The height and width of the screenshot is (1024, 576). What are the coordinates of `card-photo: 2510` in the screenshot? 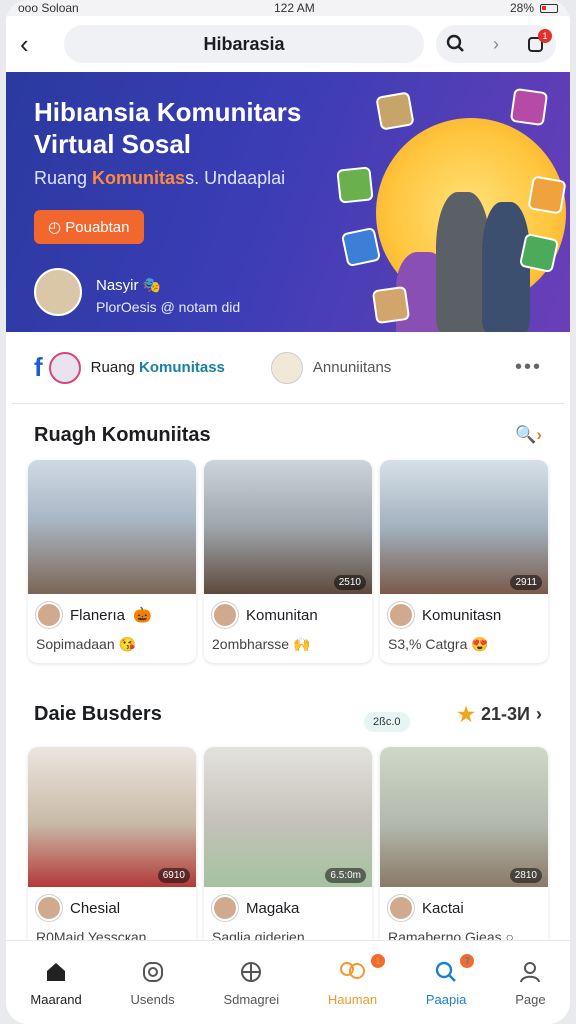 It's located at (288, 527).